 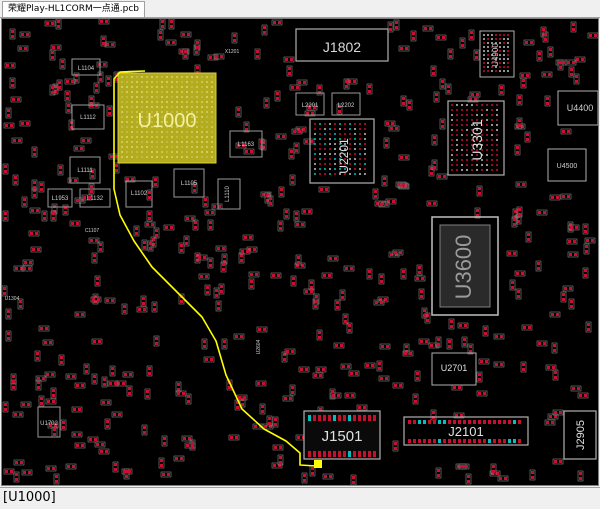 I want to click on component-j1501: J1501, so click(x=342, y=435).